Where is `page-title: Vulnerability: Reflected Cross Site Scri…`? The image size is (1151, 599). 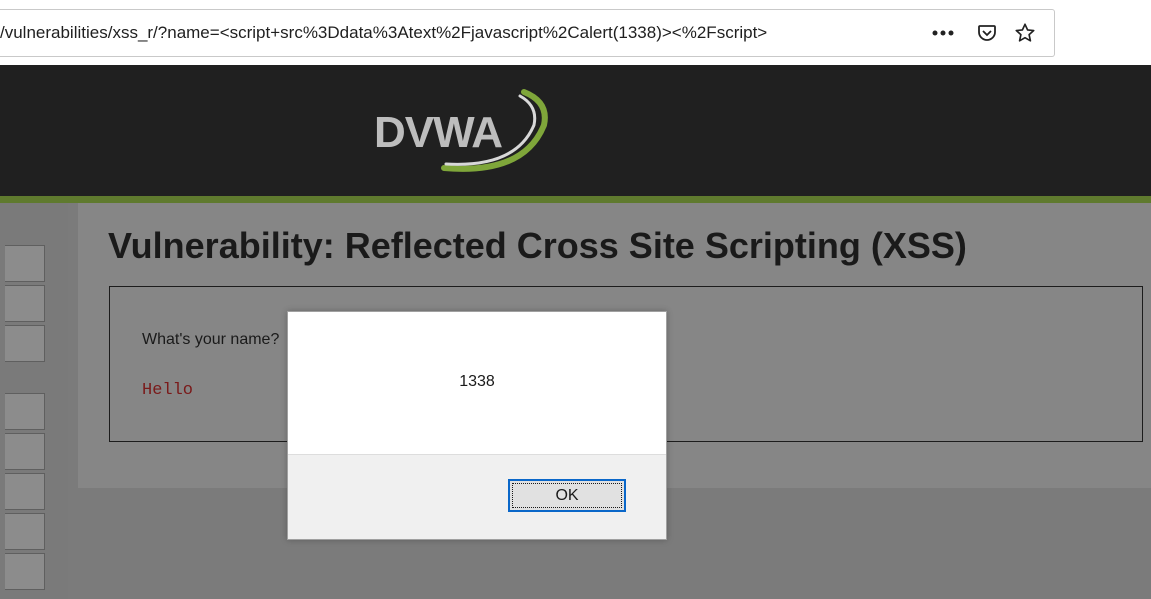
page-title: Vulnerability: Reflected Cross Site Scri… is located at coordinates (537, 245).